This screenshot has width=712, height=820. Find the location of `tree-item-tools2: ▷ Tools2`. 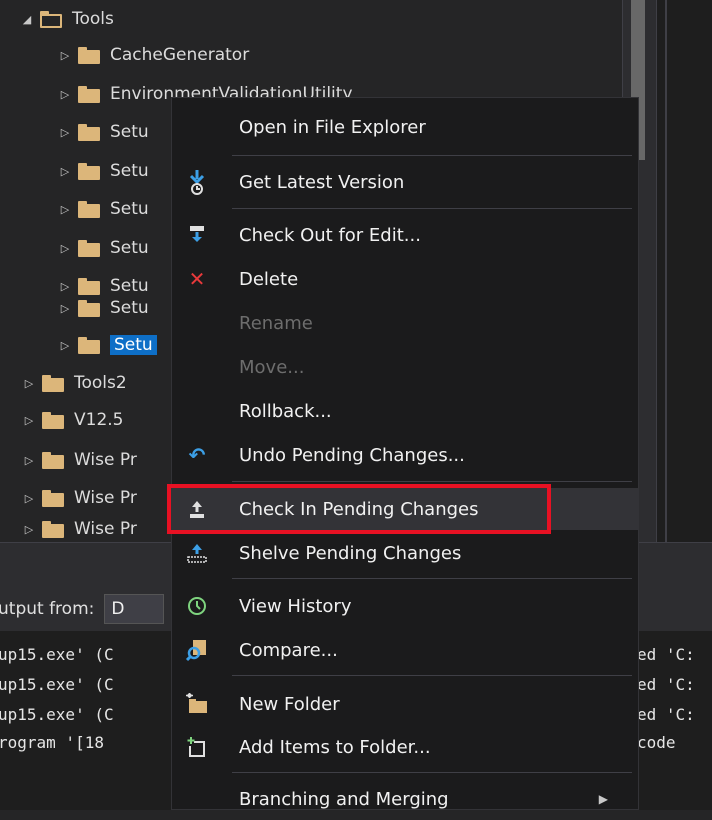

tree-item-tools2: ▷ Tools2 is located at coordinates (73, 383).